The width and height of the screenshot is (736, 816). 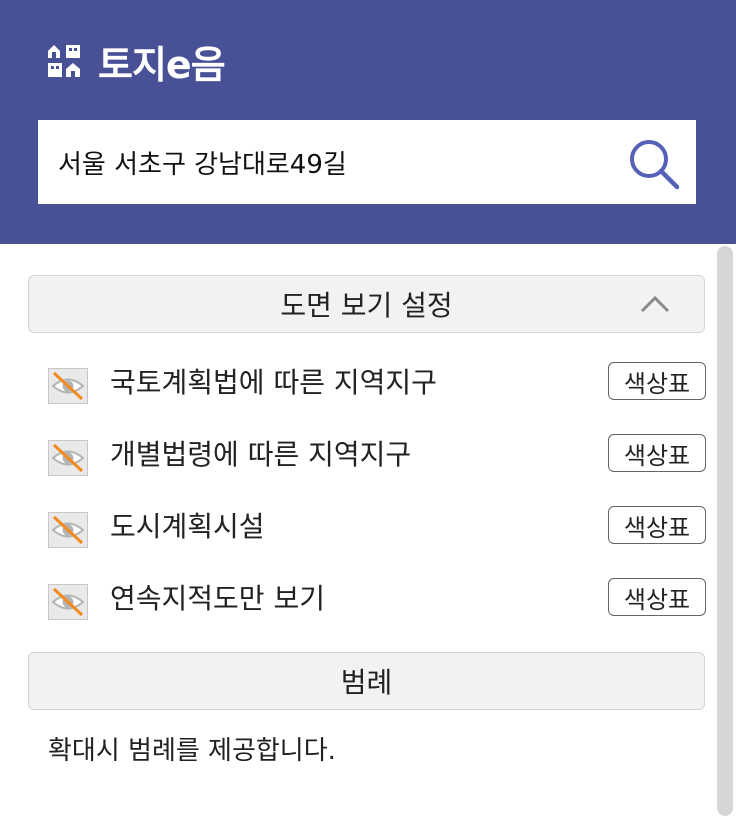 What do you see at coordinates (655, 304) in the screenshot?
I see `chevron-up-icon` at bounding box center [655, 304].